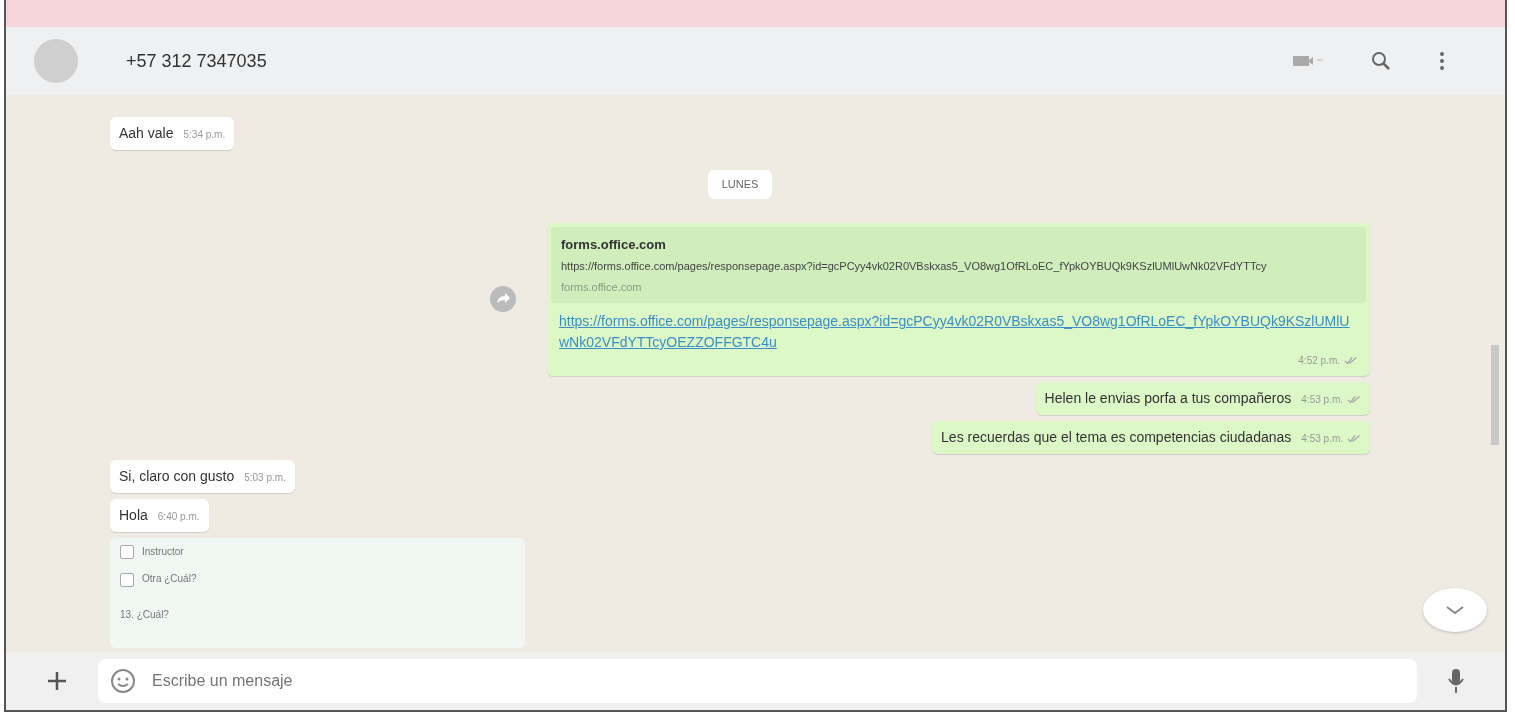 The image size is (1515, 717). Describe the element at coordinates (757, 681) in the screenshot. I see `message-field: Escribe un mensaje` at that location.